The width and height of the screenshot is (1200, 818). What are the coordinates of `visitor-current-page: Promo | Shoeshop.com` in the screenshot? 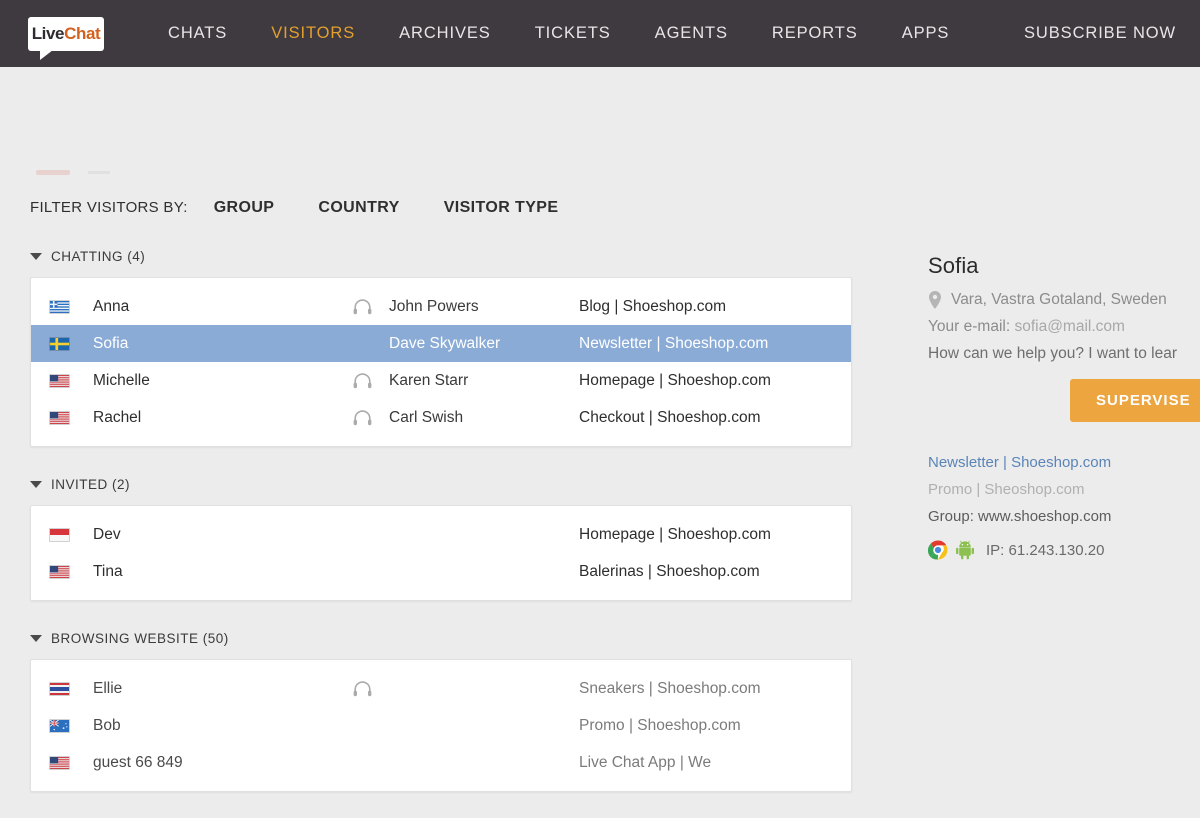 It's located at (660, 725).